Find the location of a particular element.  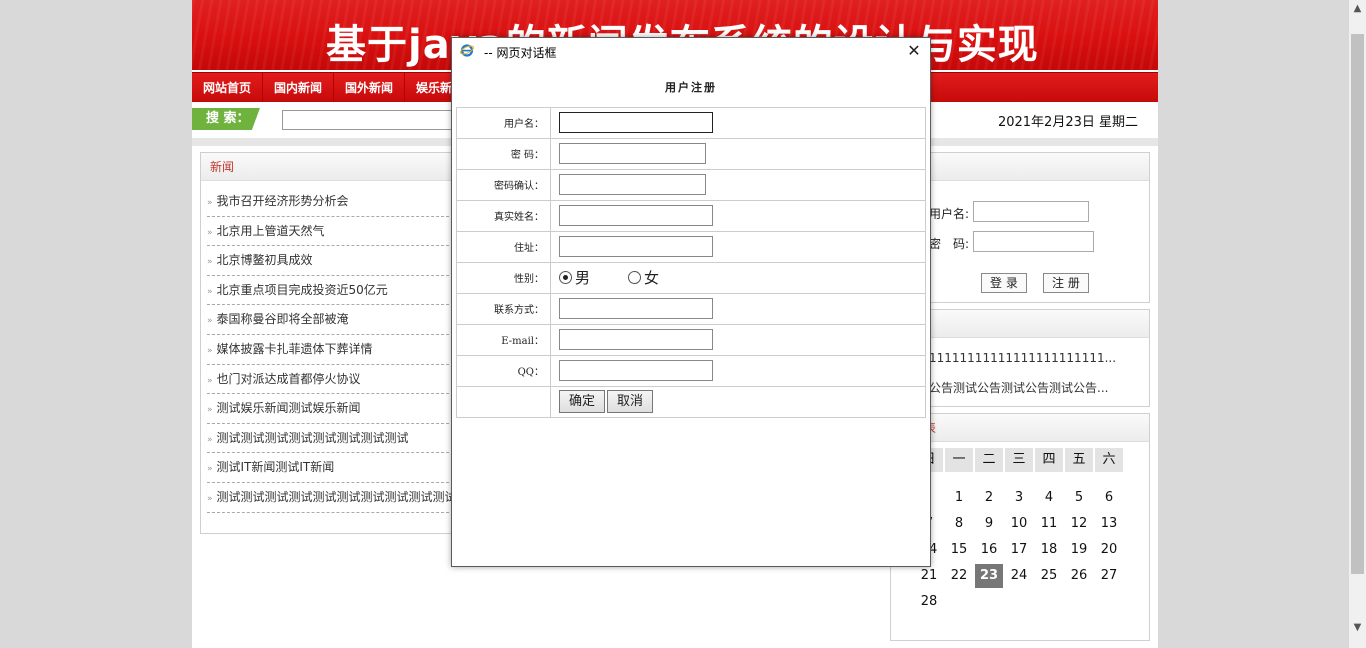

news-title: 也门对派达成首都停火协议 is located at coordinates (289, 379).